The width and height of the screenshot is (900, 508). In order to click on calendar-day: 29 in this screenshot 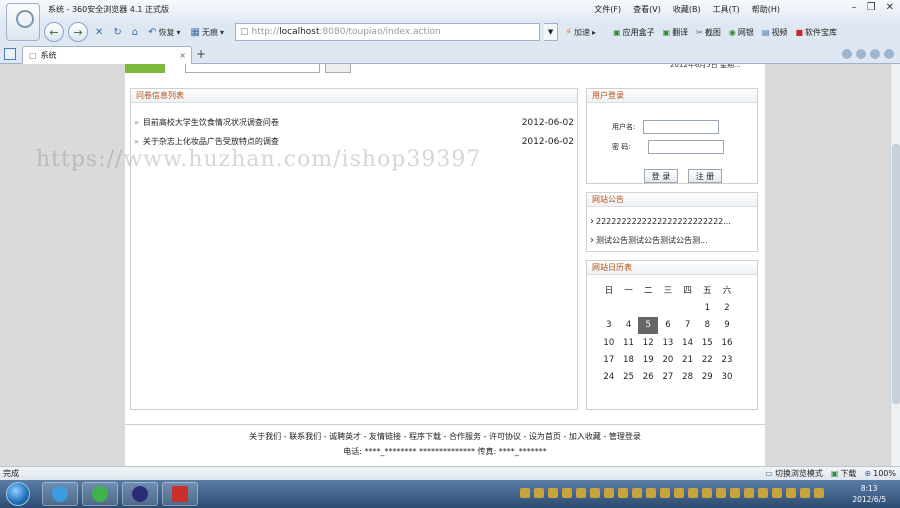, I will do `click(707, 377)`.